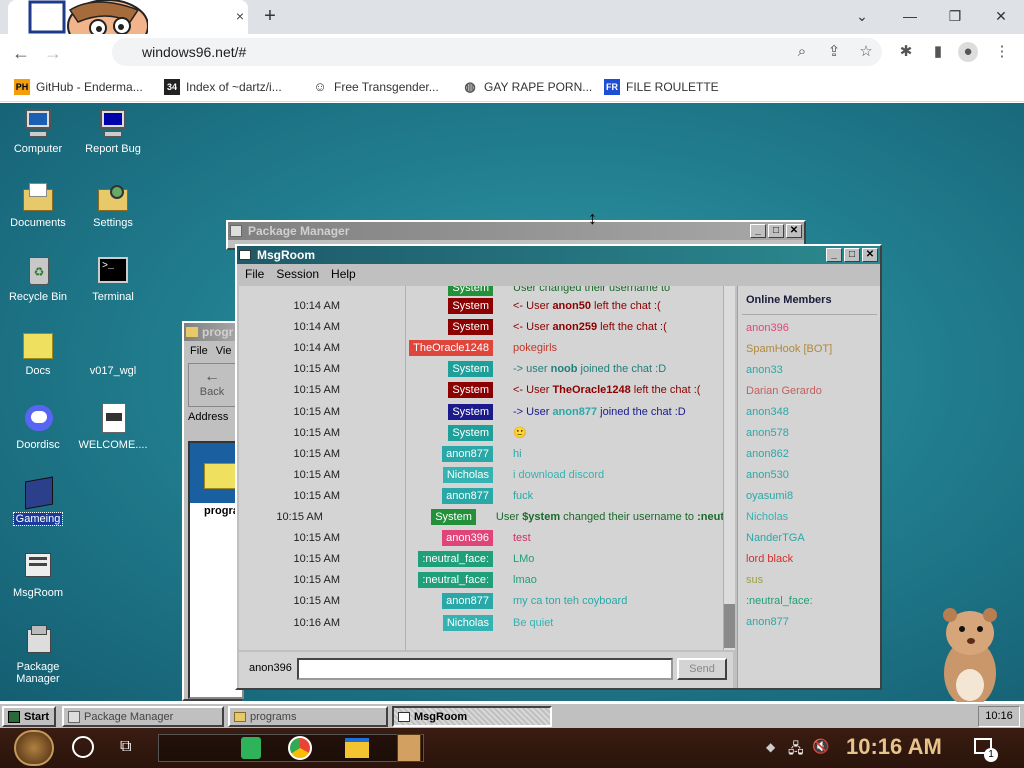 The image size is (1024, 768). What do you see at coordinates (343, 274) in the screenshot?
I see `menu-help: Help` at bounding box center [343, 274].